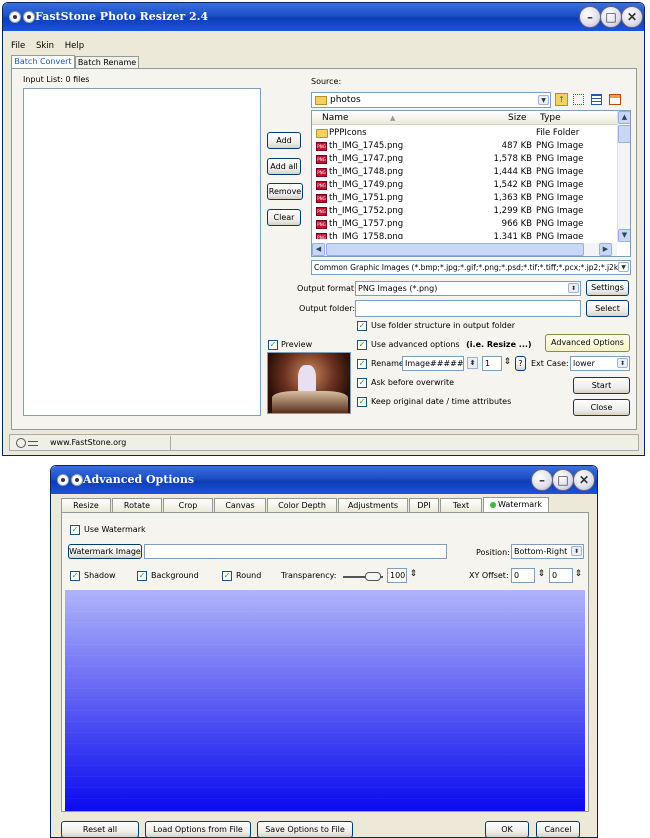  What do you see at coordinates (587, 343) in the screenshot?
I see `advanced-options-button: Advanced Options` at bounding box center [587, 343].